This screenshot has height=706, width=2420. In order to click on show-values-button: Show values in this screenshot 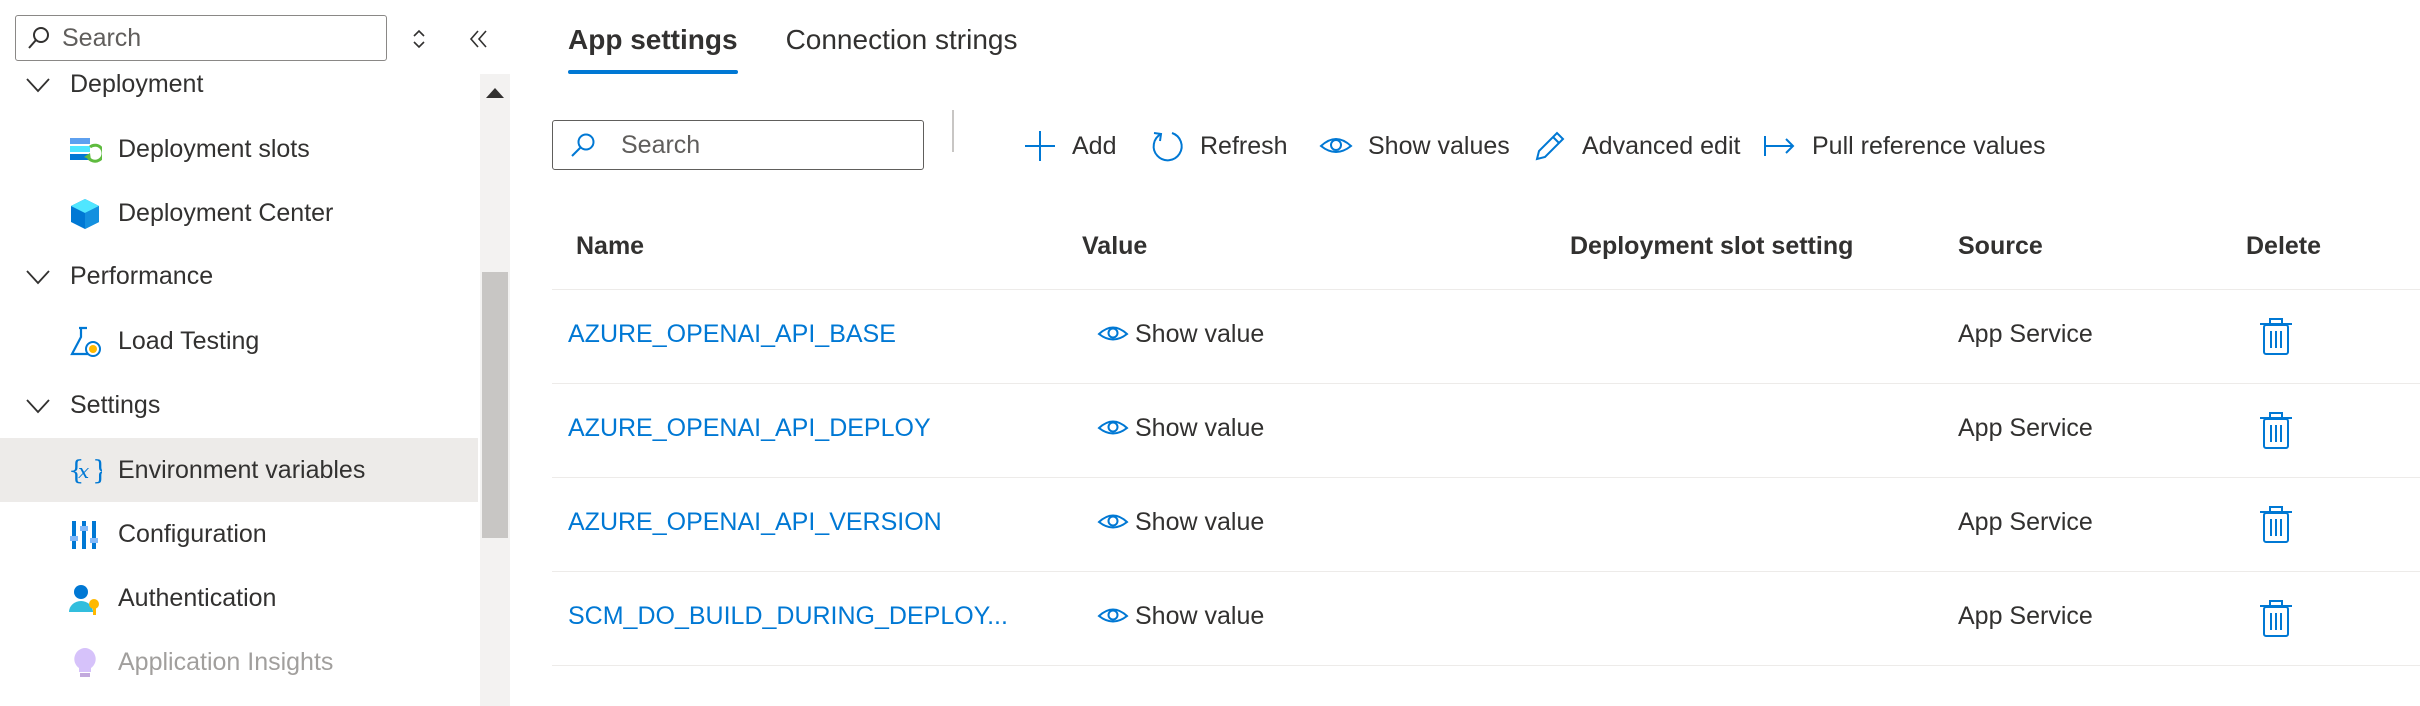, I will do `click(1414, 146)`.